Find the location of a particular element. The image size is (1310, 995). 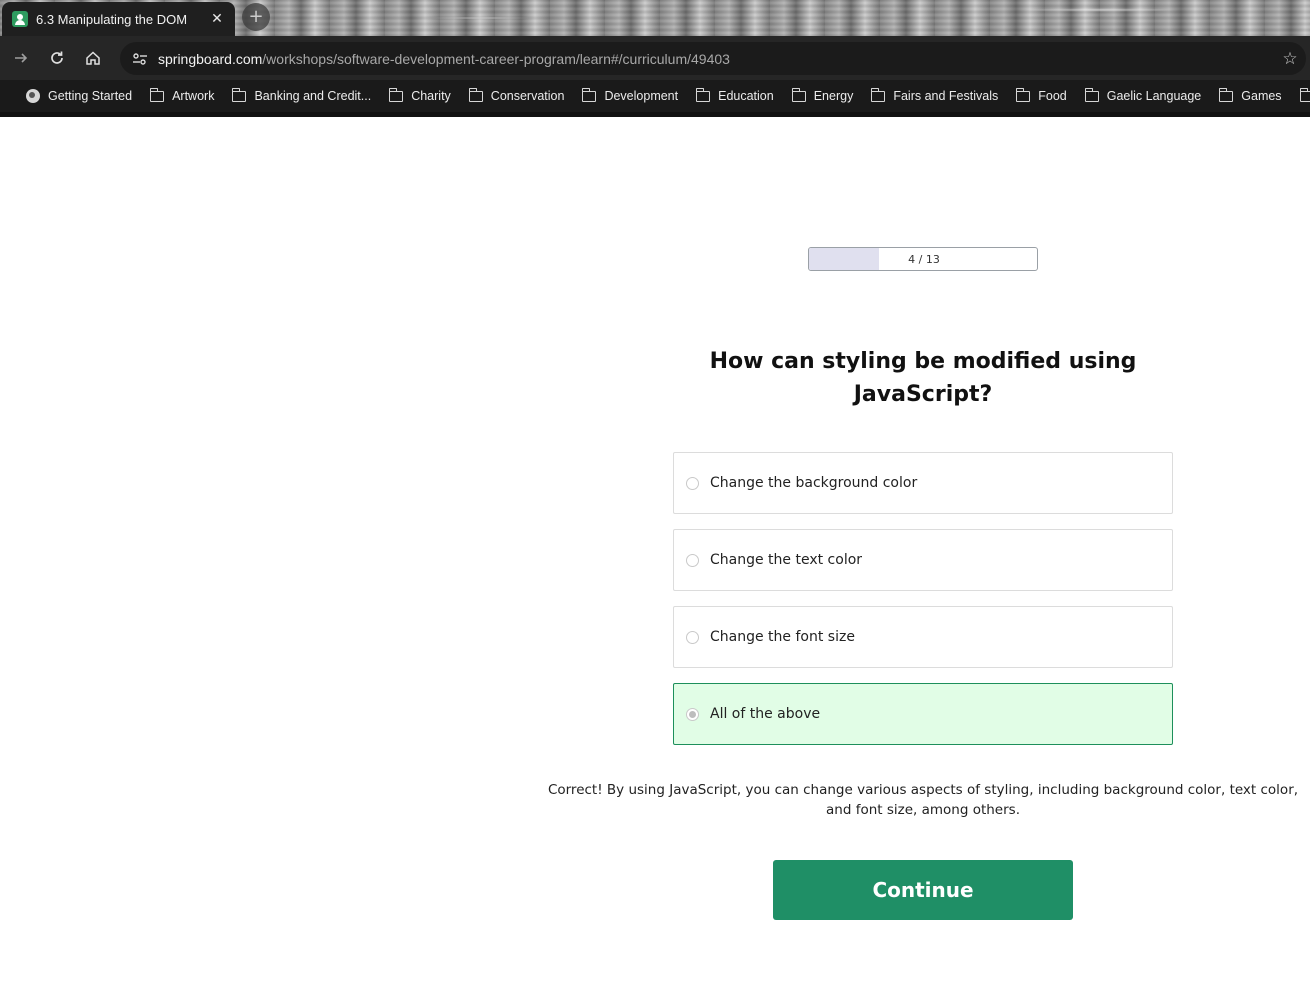

progress-label: 4 / 13 is located at coordinates (924, 259).